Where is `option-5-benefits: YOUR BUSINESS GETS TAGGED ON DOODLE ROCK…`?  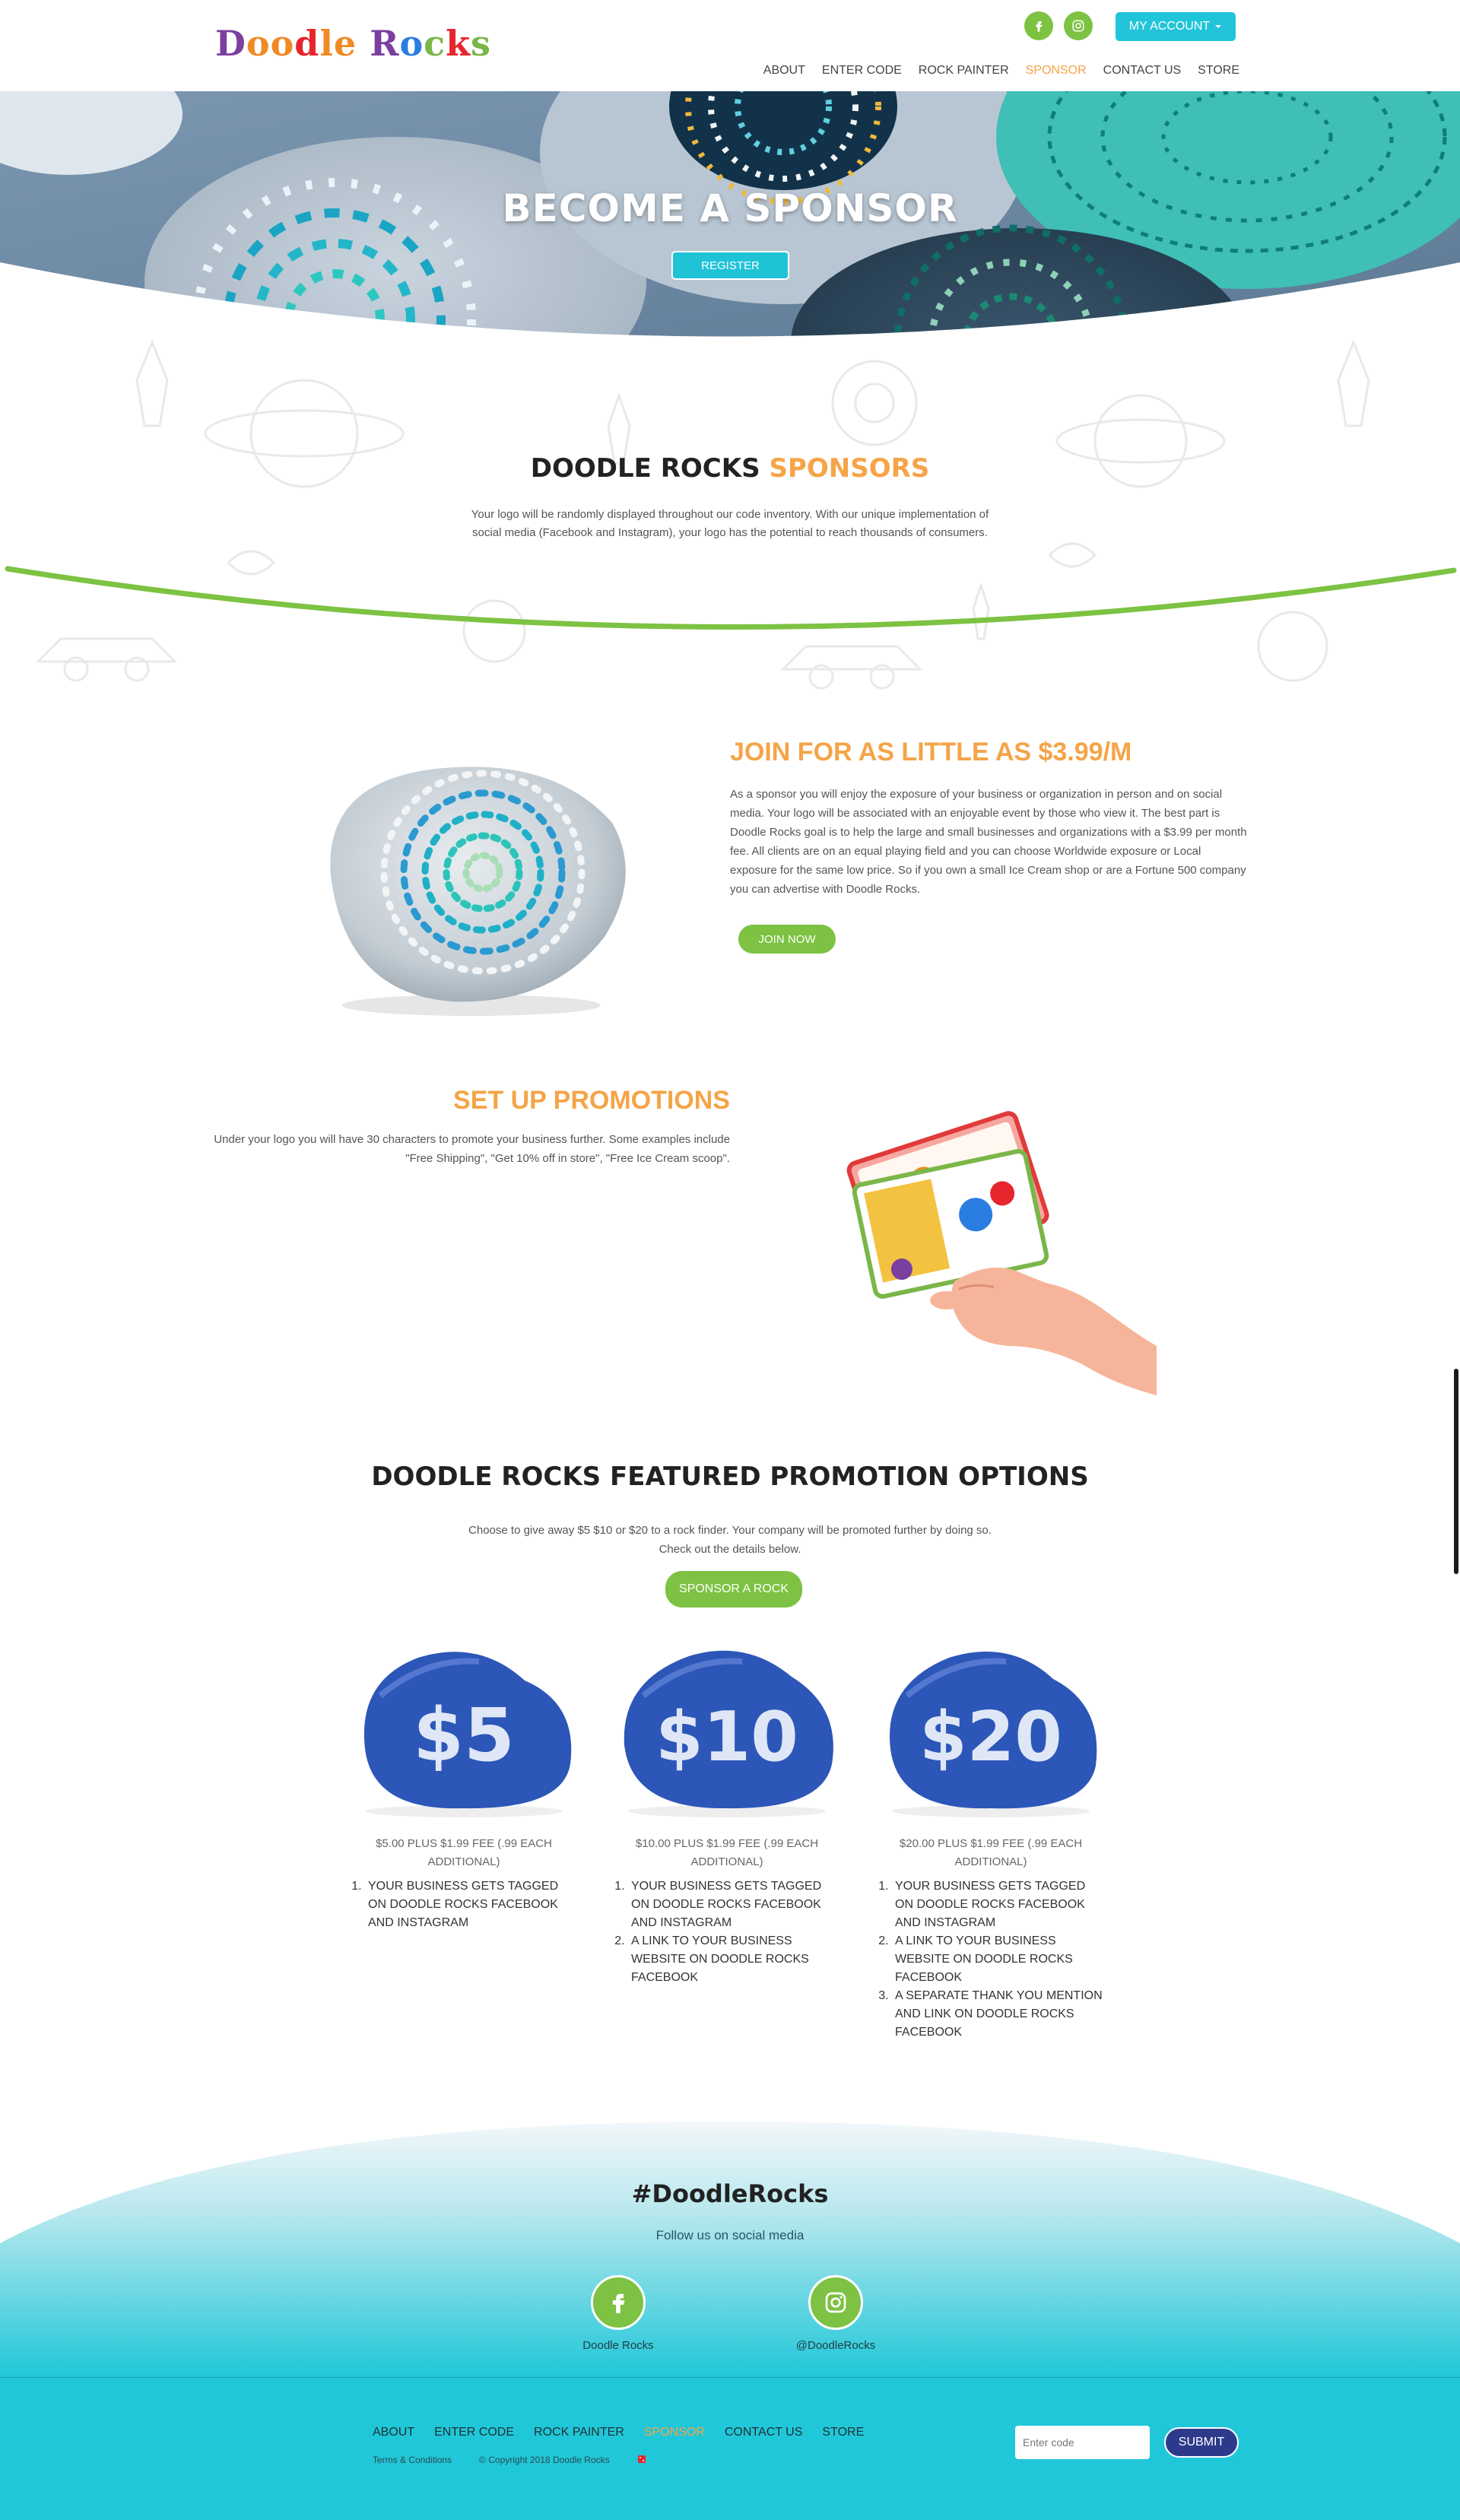 option-5-benefits: YOUR BUSINESS GETS TAGGED ON DOODLE ROCK… is located at coordinates (464, 1904).